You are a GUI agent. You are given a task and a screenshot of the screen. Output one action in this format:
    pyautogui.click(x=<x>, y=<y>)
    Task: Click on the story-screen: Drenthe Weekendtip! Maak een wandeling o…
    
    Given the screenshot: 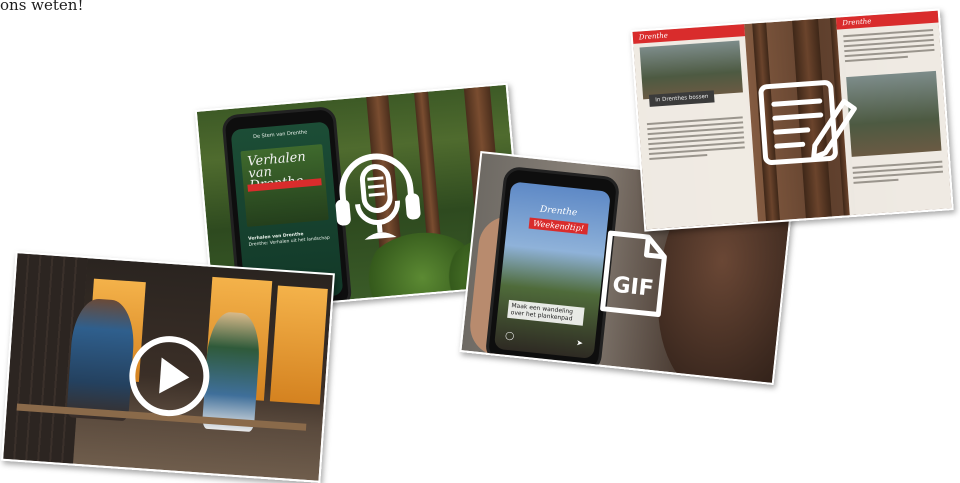 What is the action you would take?
    pyautogui.click(x=552, y=270)
    